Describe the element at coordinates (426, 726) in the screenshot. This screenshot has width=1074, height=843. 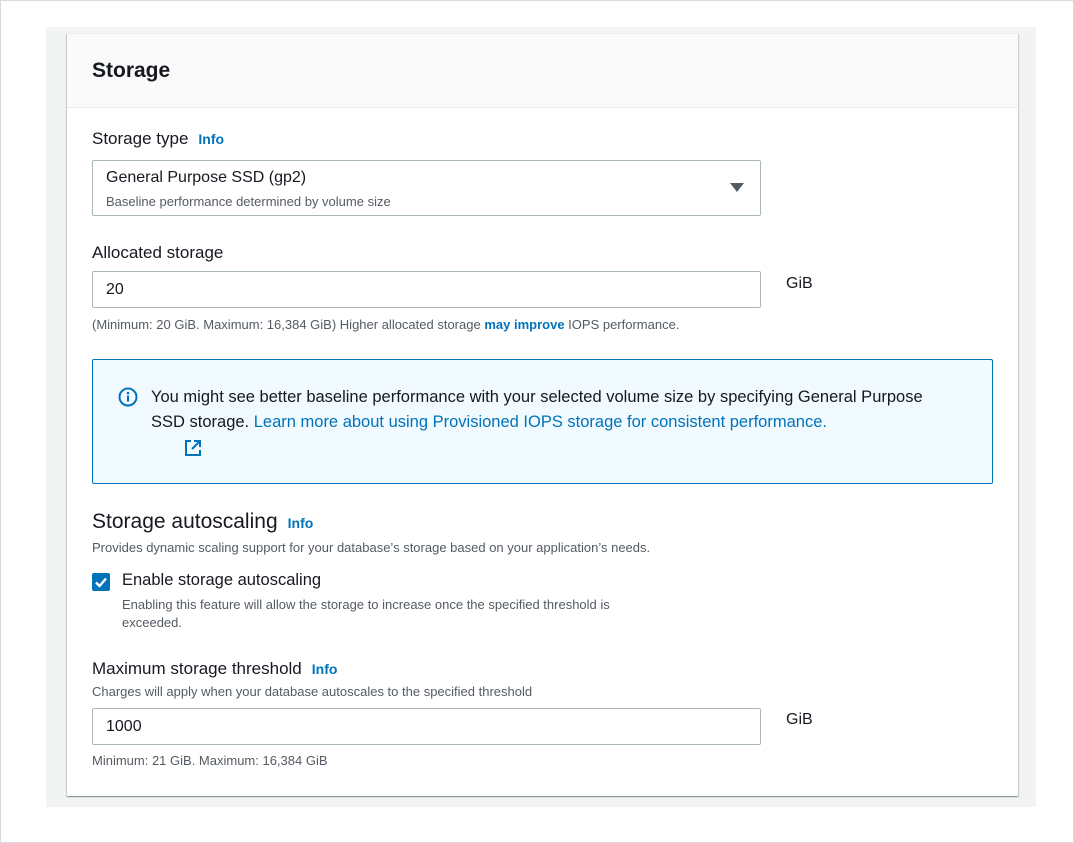
I see `max-storage-threshold-input` at that location.